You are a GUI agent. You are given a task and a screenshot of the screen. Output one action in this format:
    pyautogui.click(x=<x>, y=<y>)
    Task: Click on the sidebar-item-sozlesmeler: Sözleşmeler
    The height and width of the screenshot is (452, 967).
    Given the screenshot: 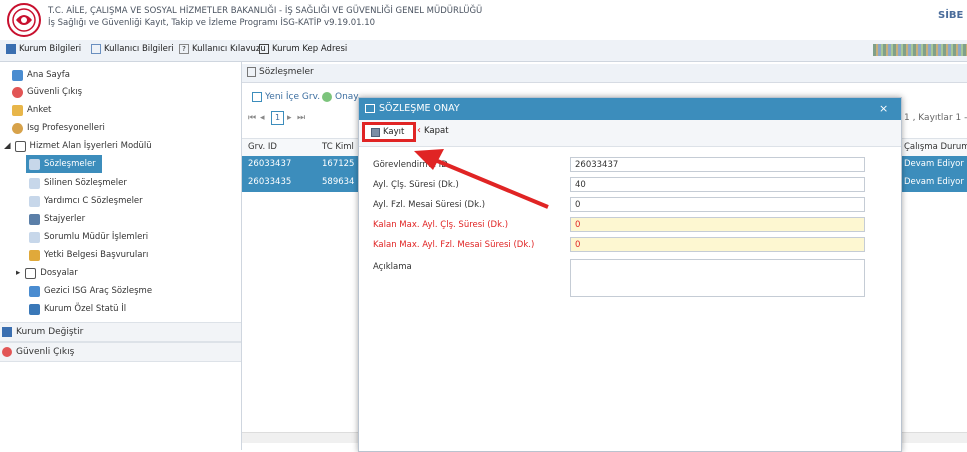 What is the action you would take?
    pyautogui.click(x=64, y=164)
    